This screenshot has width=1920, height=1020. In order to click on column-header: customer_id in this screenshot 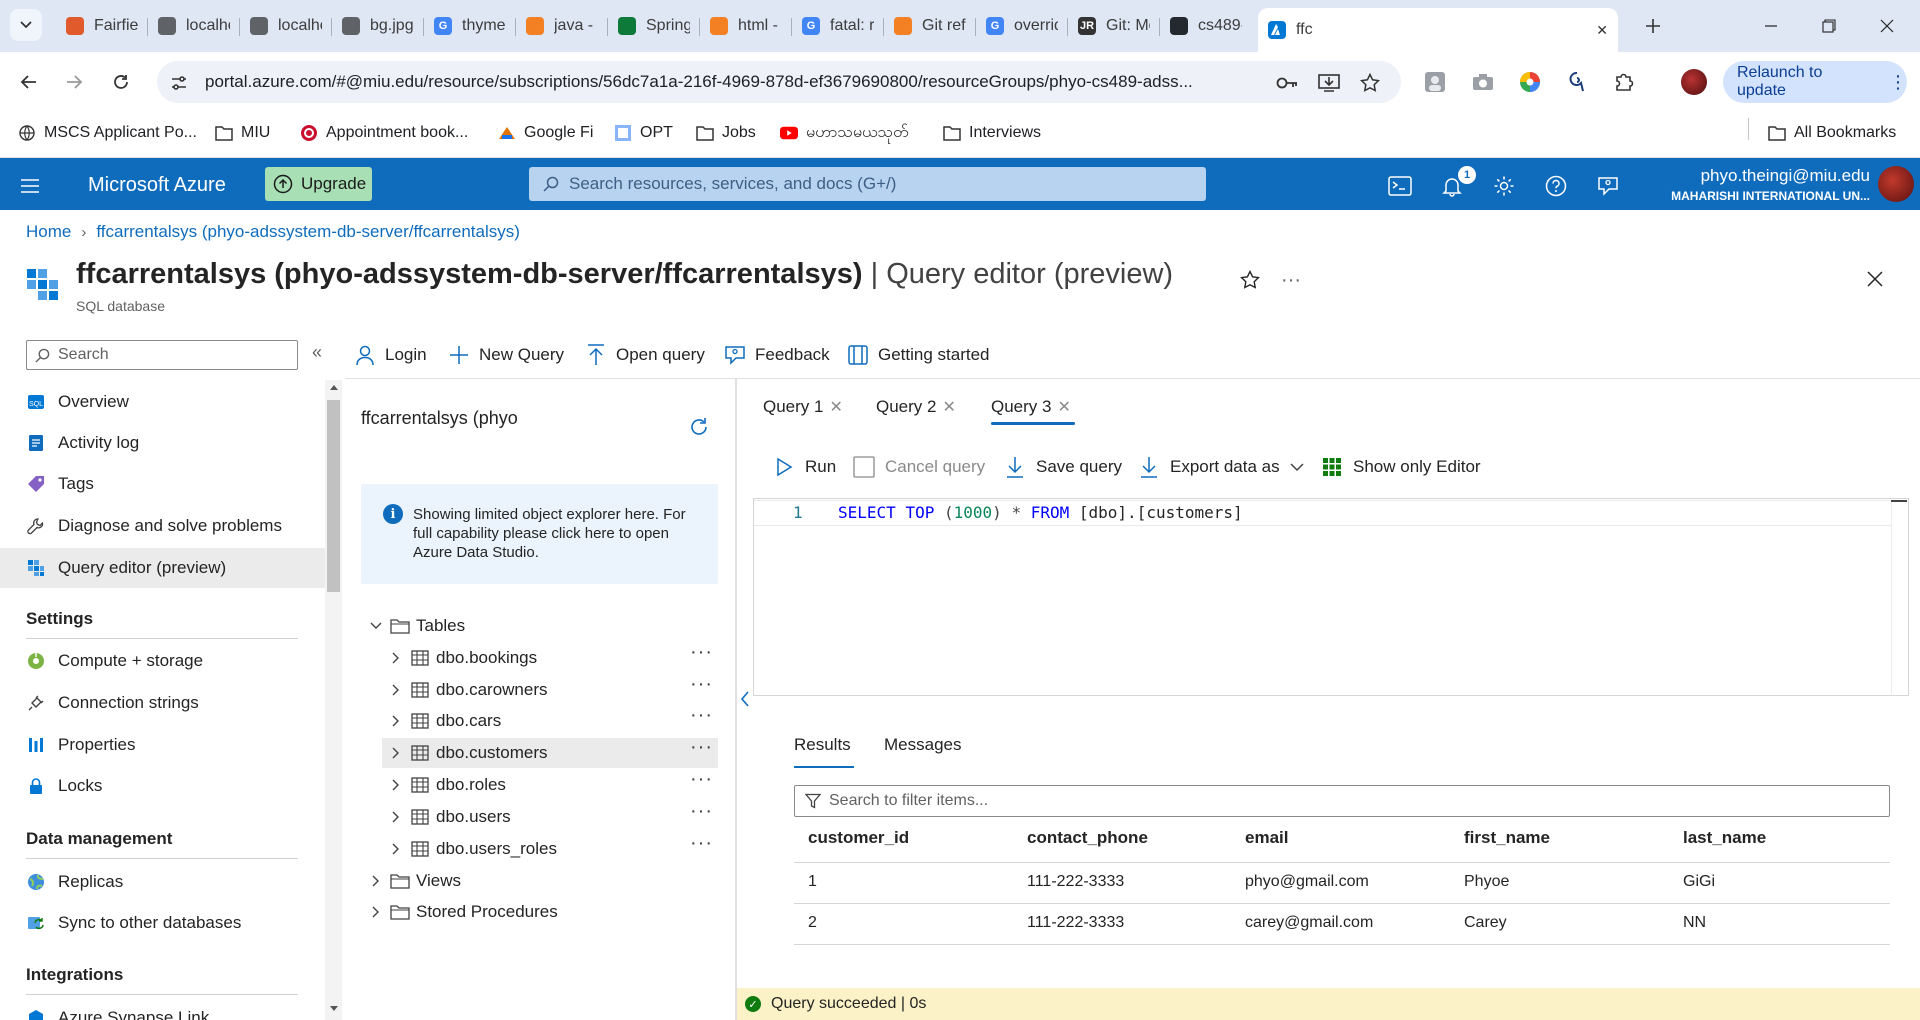, I will do `click(858, 838)`.